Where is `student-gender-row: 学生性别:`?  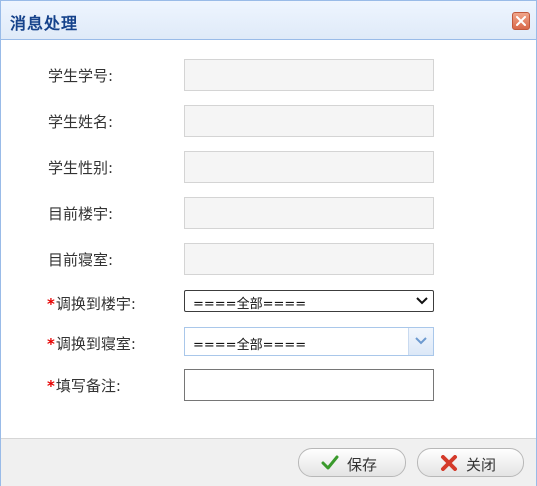
student-gender-row: 学生性别: is located at coordinates (268, 167).